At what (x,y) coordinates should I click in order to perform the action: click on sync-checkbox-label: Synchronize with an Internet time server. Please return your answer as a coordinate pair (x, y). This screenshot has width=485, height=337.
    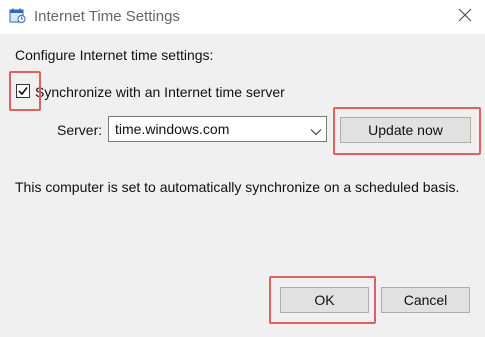
    Looking at the image, I should click on (160, 92).